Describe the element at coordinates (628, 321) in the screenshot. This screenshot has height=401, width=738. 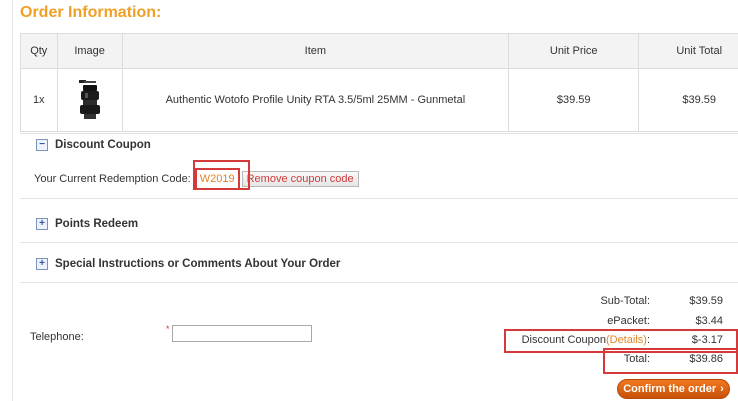
I see `shipping-label: ePacket:` at that location.